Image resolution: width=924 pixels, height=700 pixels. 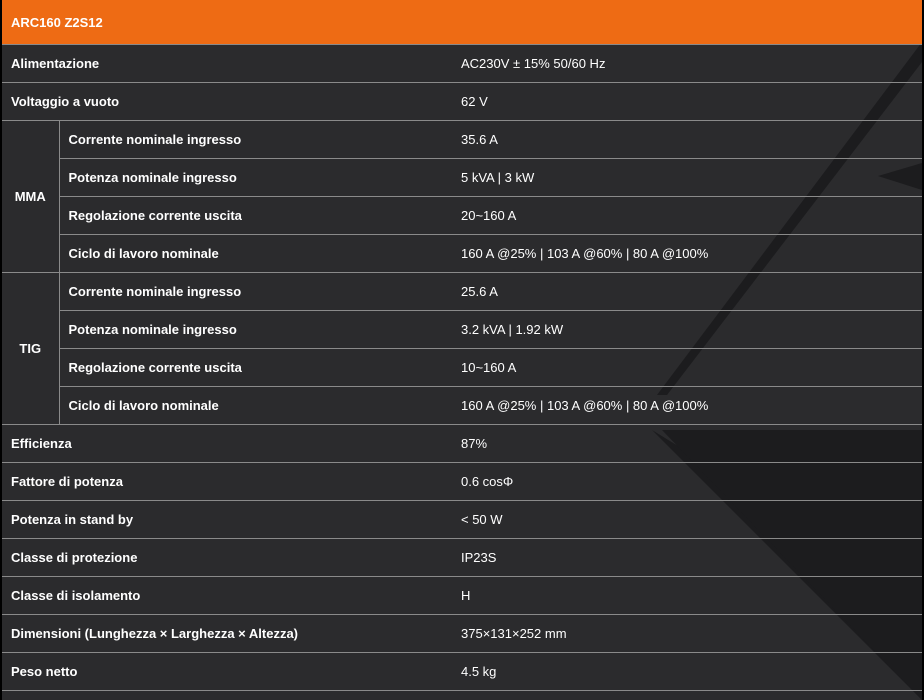 I want to click on row-value: IP23S, so click(x=687, y=557).